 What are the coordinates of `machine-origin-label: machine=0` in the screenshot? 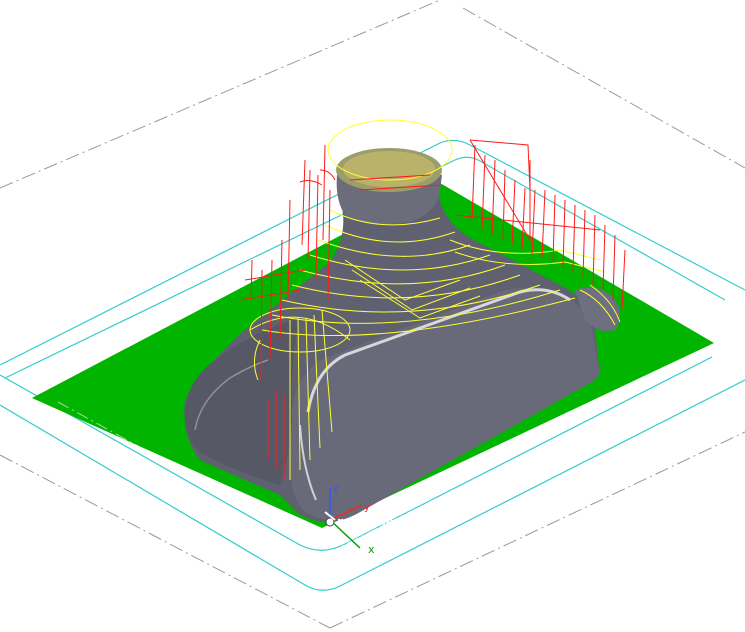 It's located at (374, 522).